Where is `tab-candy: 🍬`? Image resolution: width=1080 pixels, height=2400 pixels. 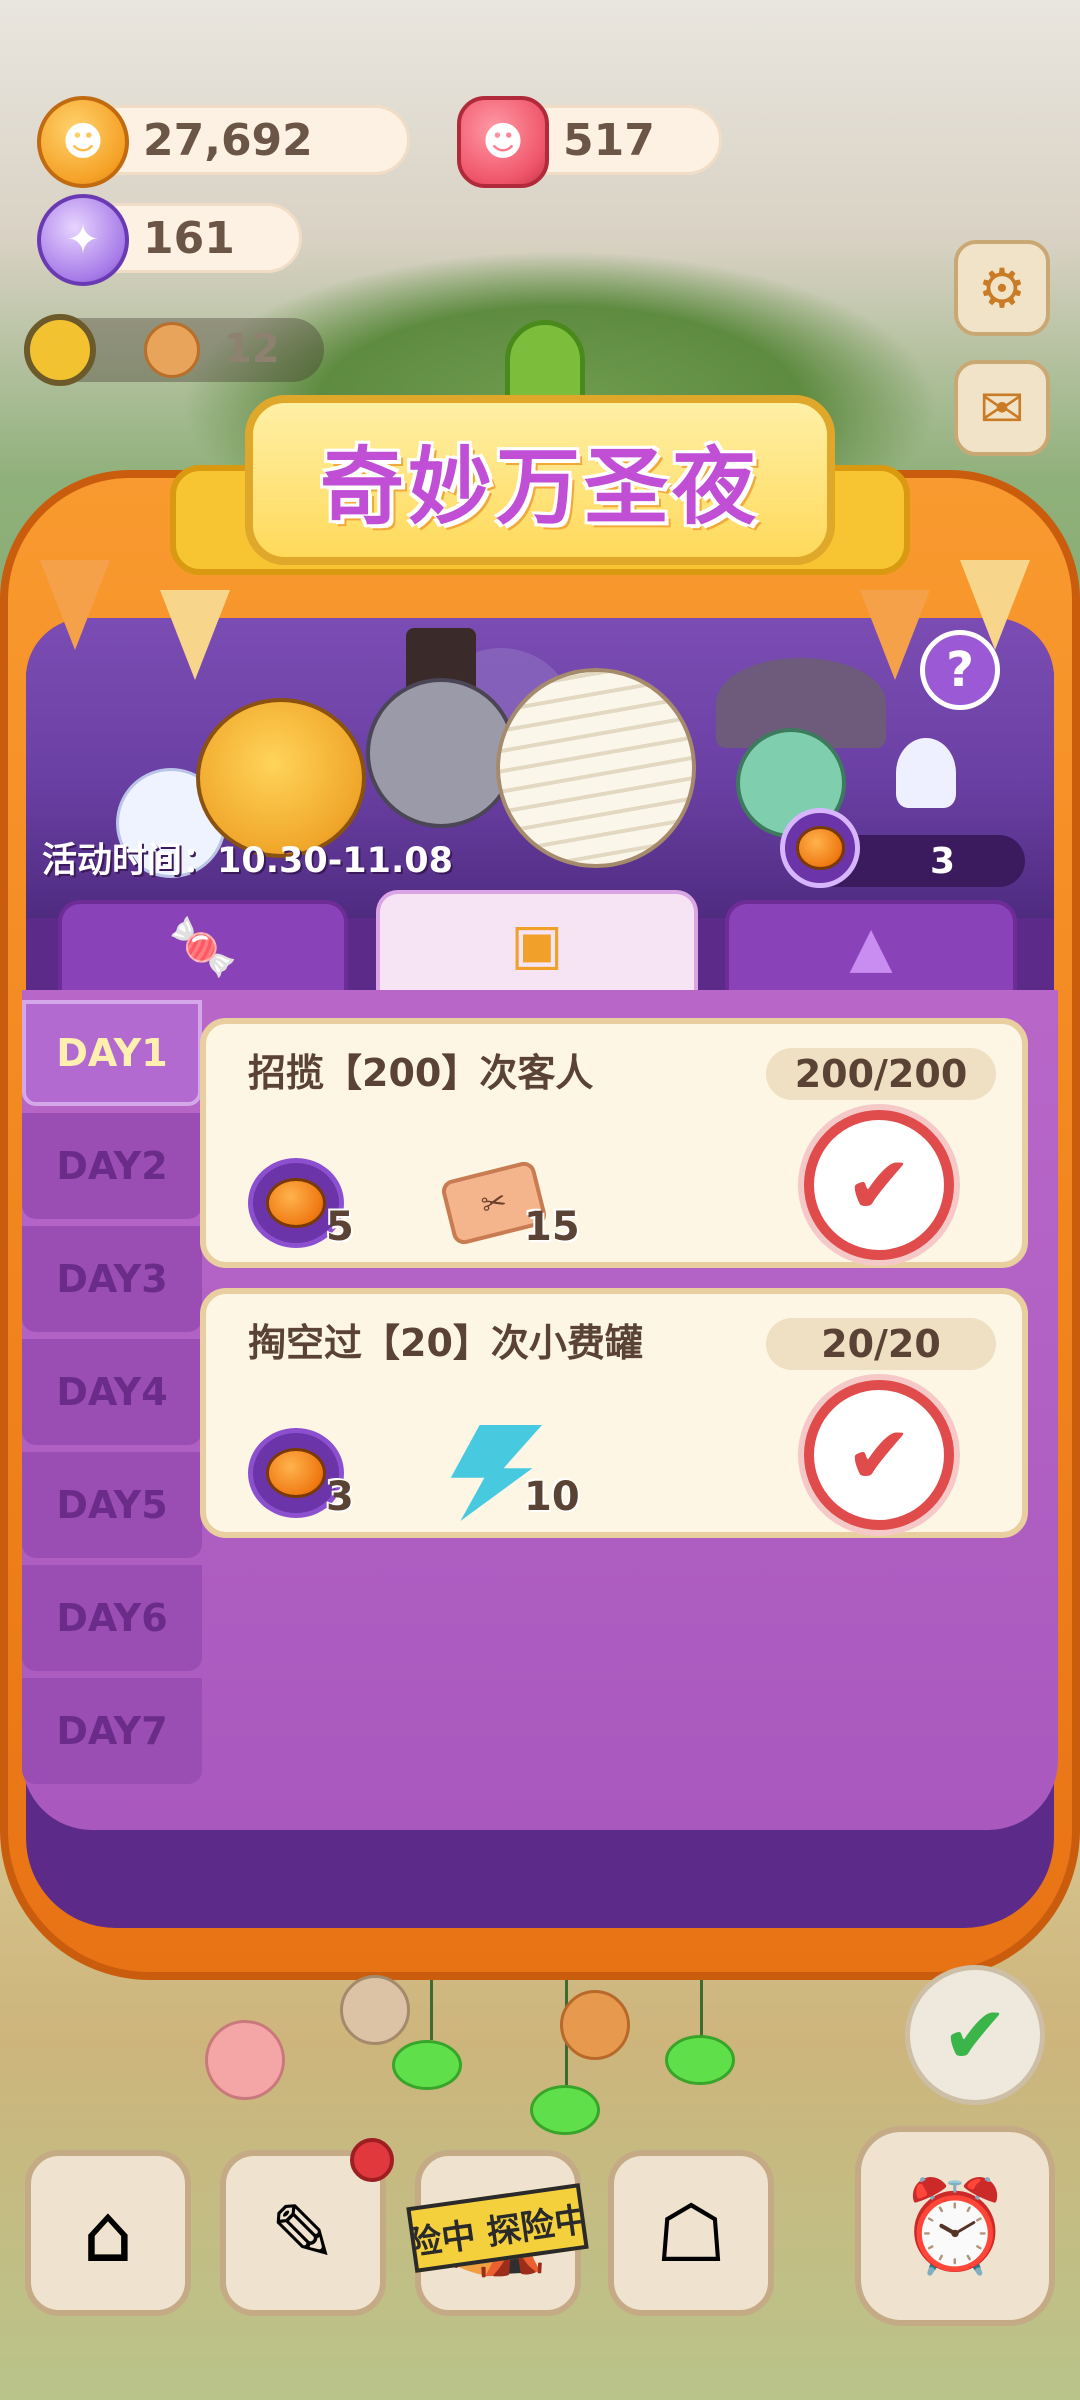 tab-candy: 🍬 is located at coordinates (203, 945).